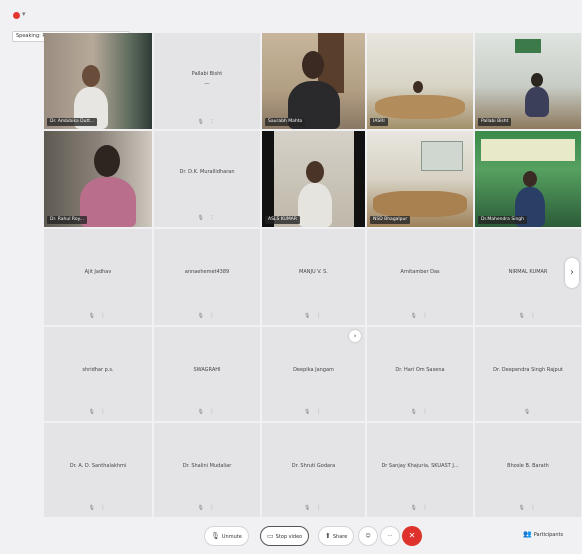 The image size is (582, 554). I want to click on participant-name: Dr. Deependra Singh Rajput, so click(528, 370).